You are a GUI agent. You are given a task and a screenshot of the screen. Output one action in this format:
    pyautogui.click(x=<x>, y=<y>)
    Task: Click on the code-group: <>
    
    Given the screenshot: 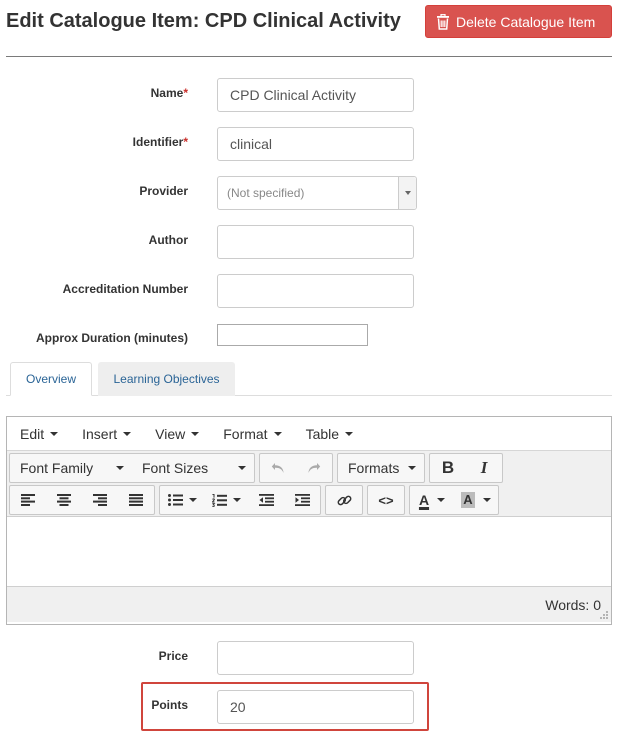 What is the action you would take?
    pyautogui.click(x=386, y=500)
    